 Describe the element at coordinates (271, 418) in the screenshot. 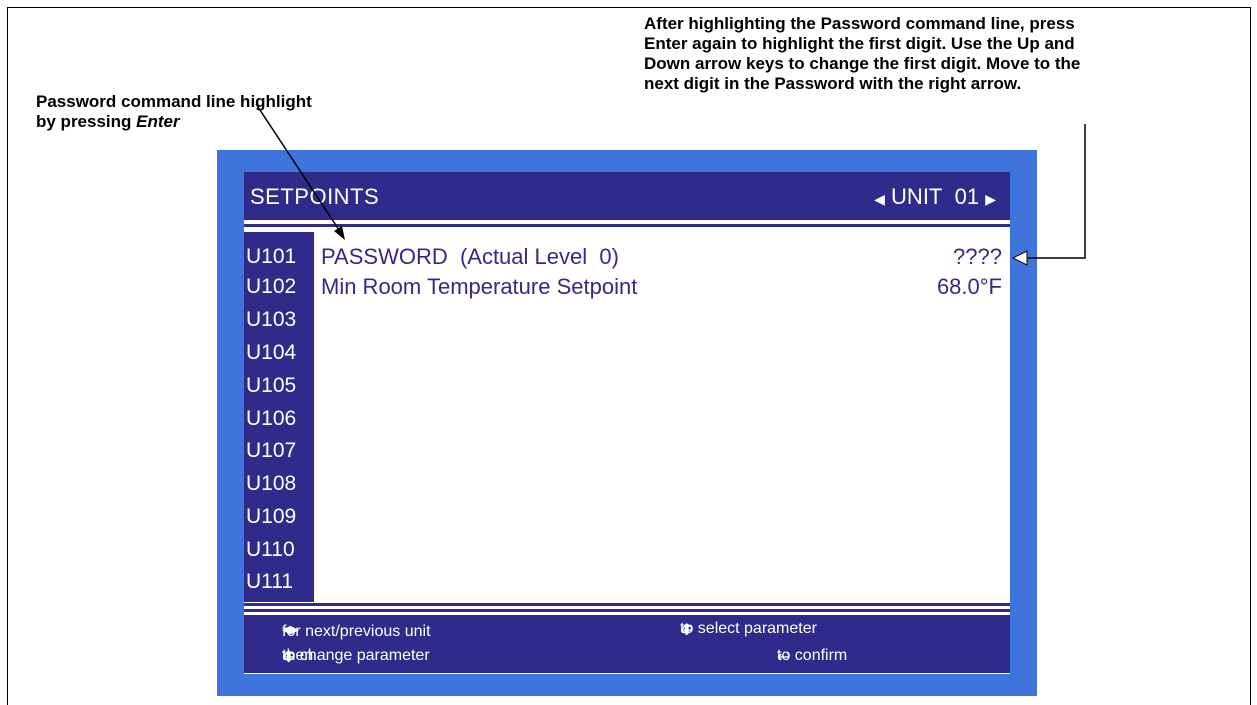

I see `param-id: U106` at that location.